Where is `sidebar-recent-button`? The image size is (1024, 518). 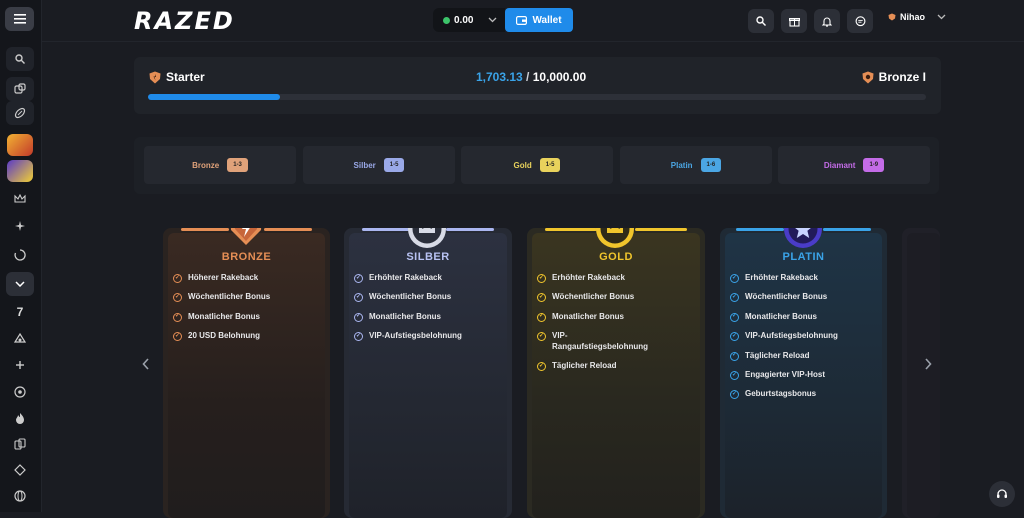
sidebar-recent-button is located at coordinates (20, 255).